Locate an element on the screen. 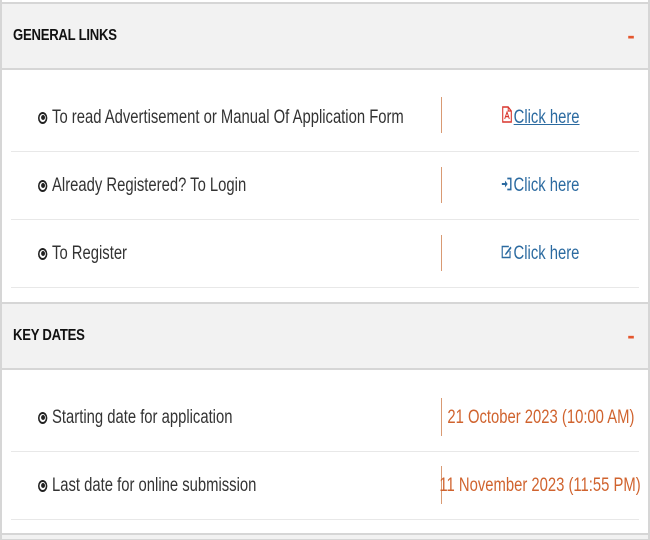 This screenshot has width=650, height=540. key-dates-title: KEY DATES is located at coordinates (49, 335).